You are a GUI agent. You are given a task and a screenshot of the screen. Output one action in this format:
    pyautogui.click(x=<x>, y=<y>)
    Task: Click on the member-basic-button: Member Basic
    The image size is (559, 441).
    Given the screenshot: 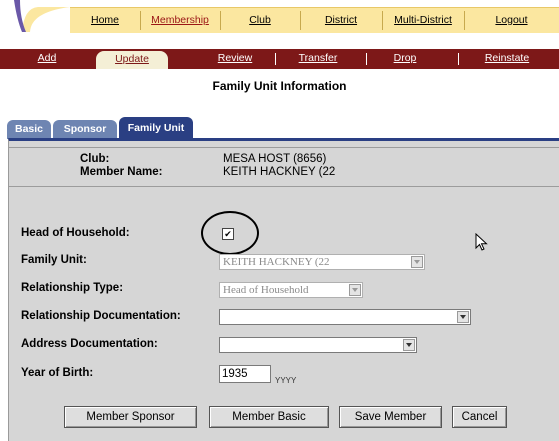 What is the action you would take?
    pyautogui.click(x=269, y=417)
    